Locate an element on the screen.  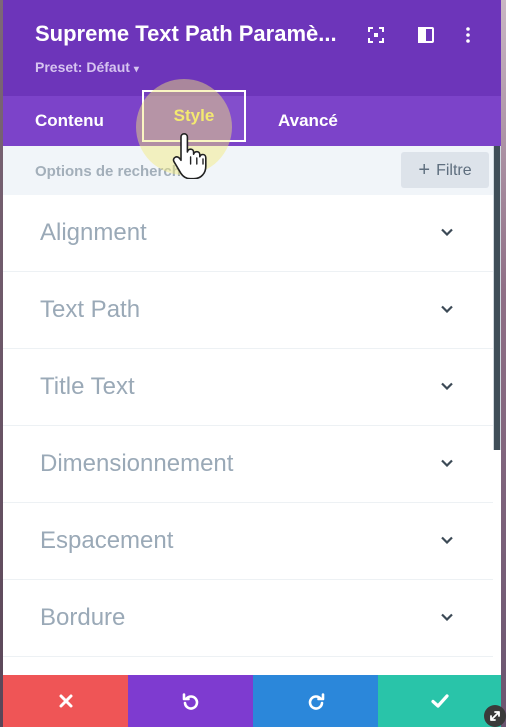
section-label: Text Path is located at coordinates (90, 309).